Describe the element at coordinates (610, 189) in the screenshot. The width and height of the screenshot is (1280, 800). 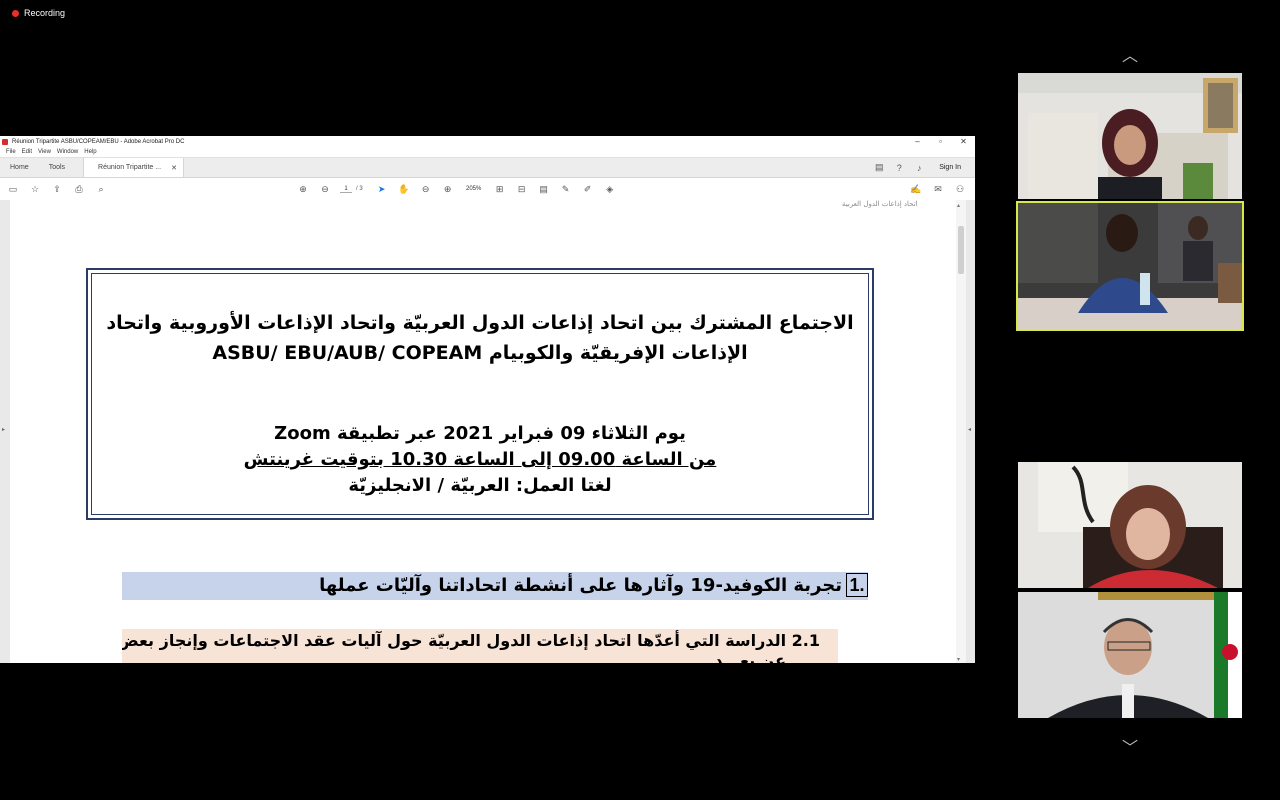
I see `stamp-icon: ◈` at that location.